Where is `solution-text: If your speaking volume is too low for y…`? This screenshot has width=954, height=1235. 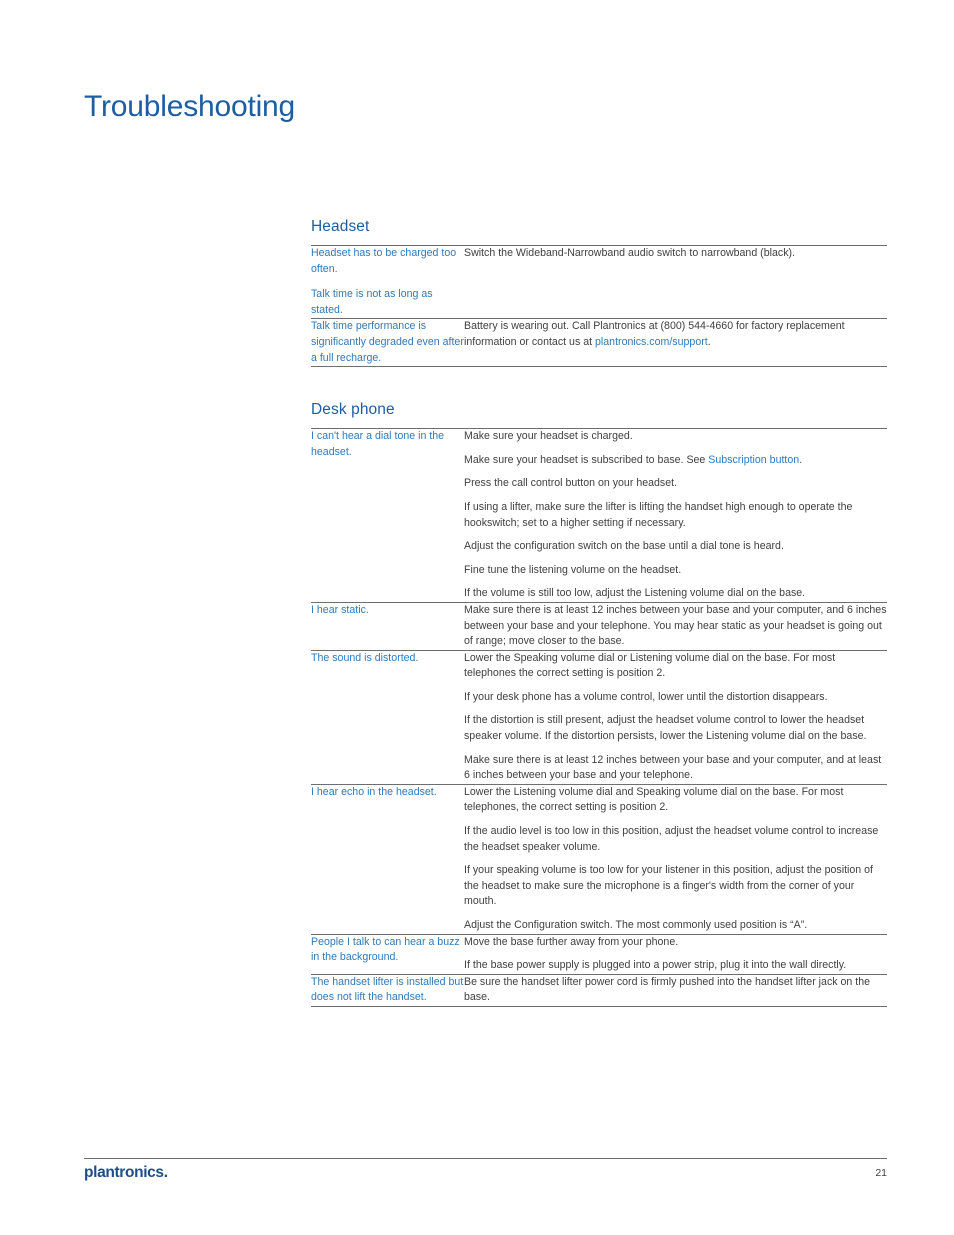 solution-text: If your speaking volume is too low for y… is located at coordinates (675, 886).